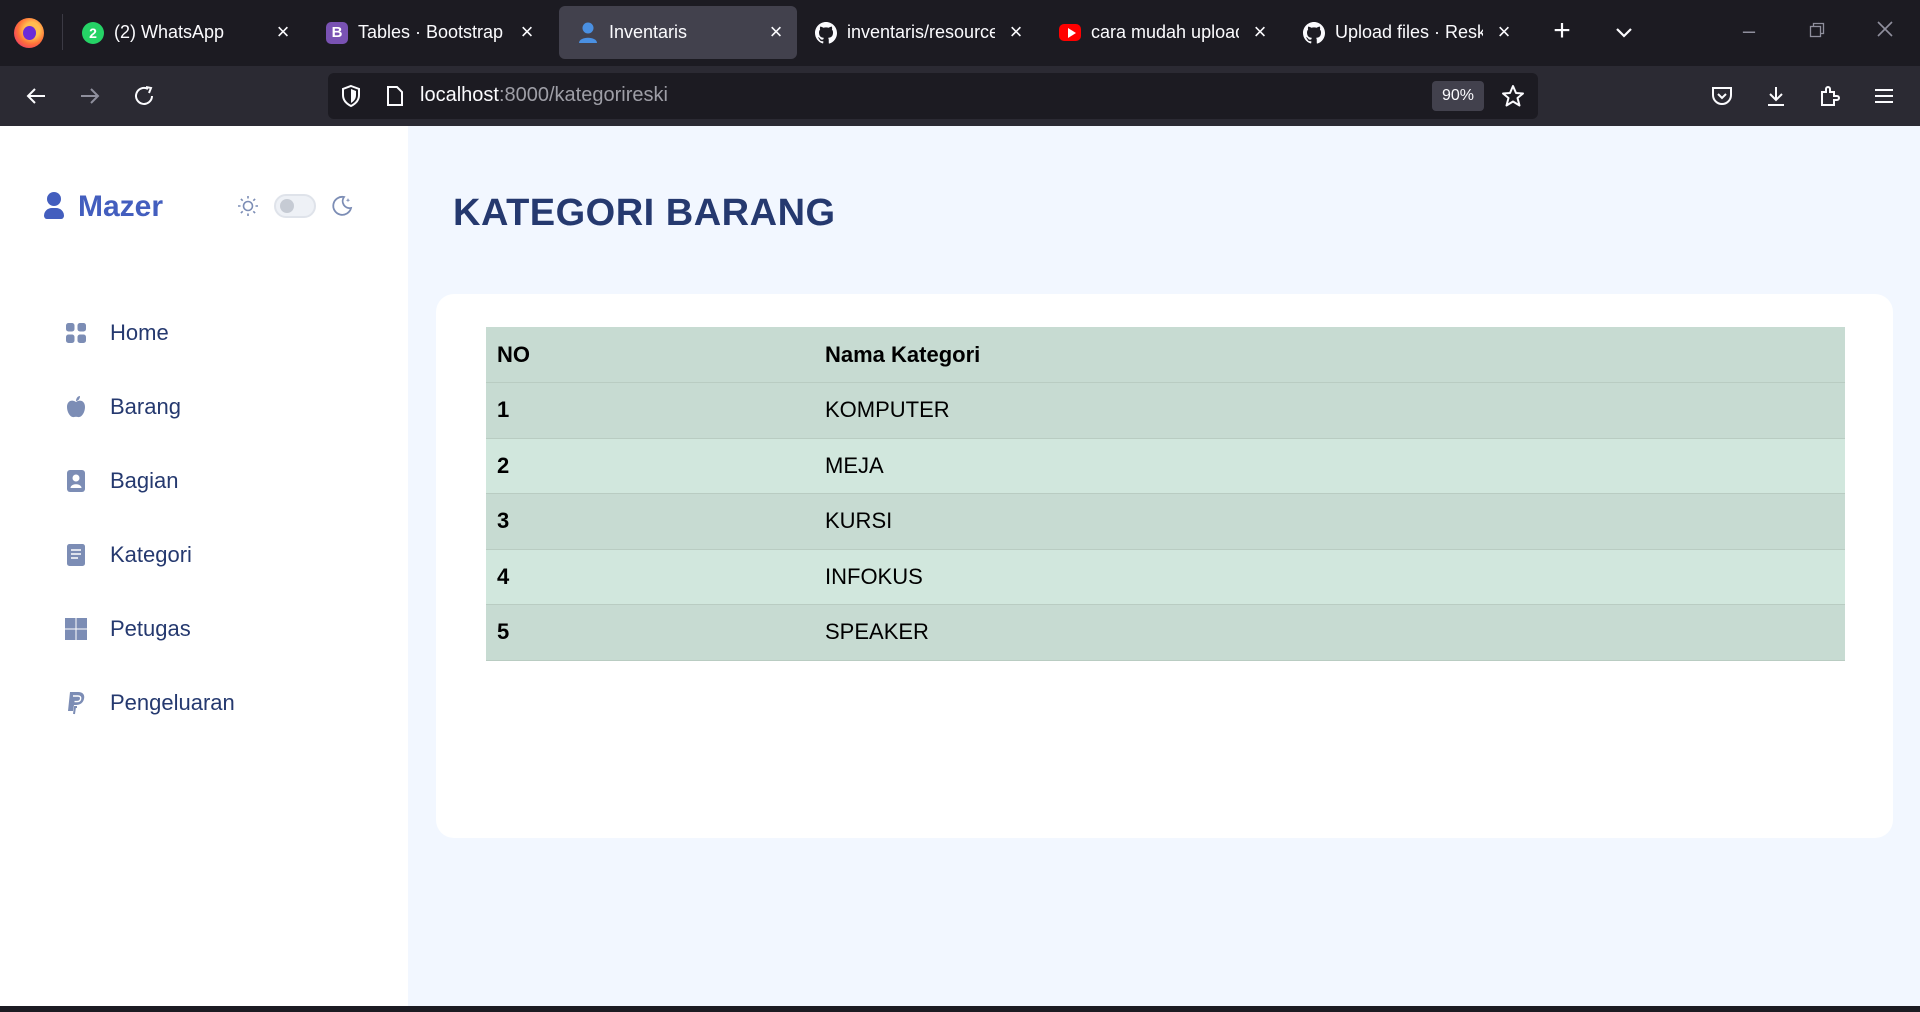 Image resolution: width=1920 pixels, height=1012 pixels. What do you see at coordinates (1884, 96) in the screenshot?
I see `hamburger-menu-icon` at bounding box center [1884, 96].